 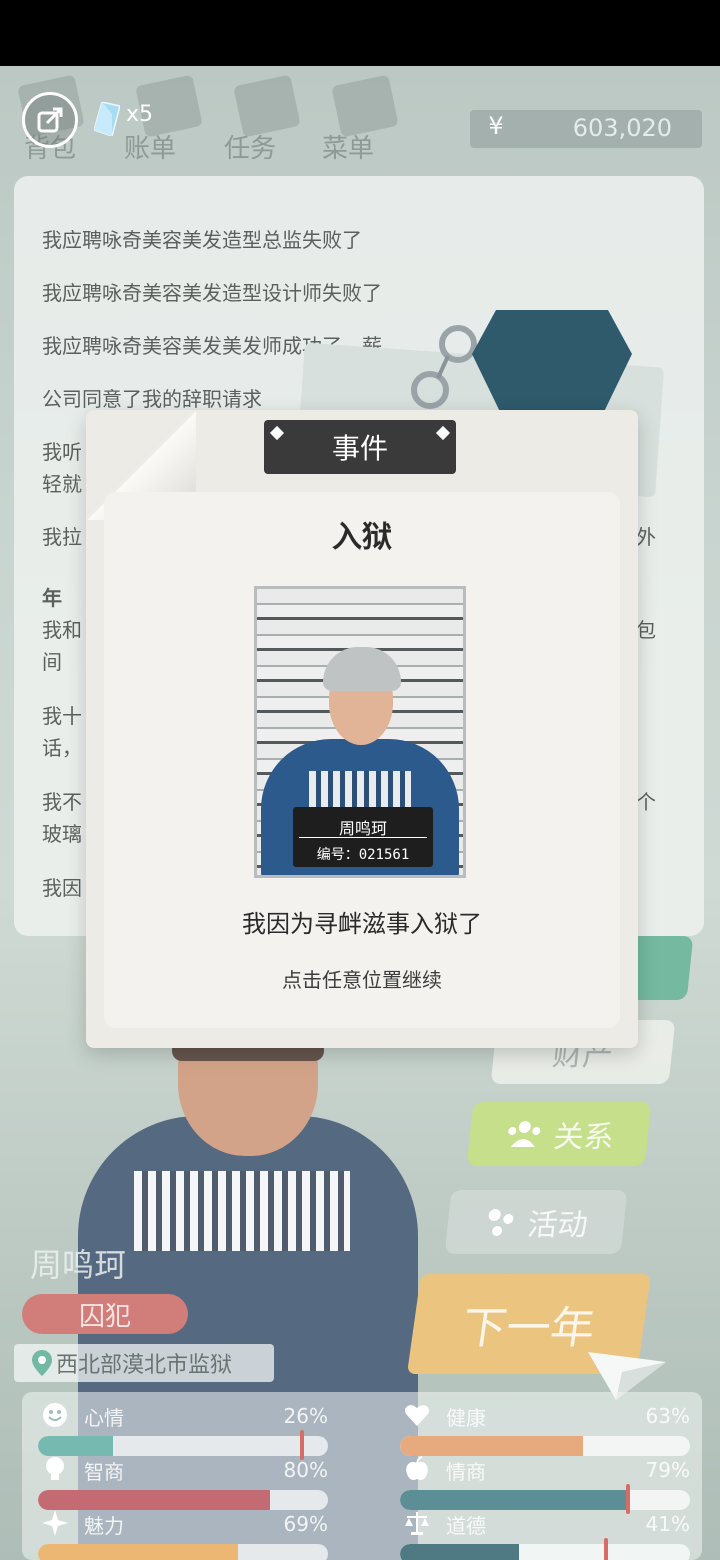 What do you see at coordinates (362, 537) in the screenshot?
I see `event-title: 入狱` at bounding box center [362, 537].